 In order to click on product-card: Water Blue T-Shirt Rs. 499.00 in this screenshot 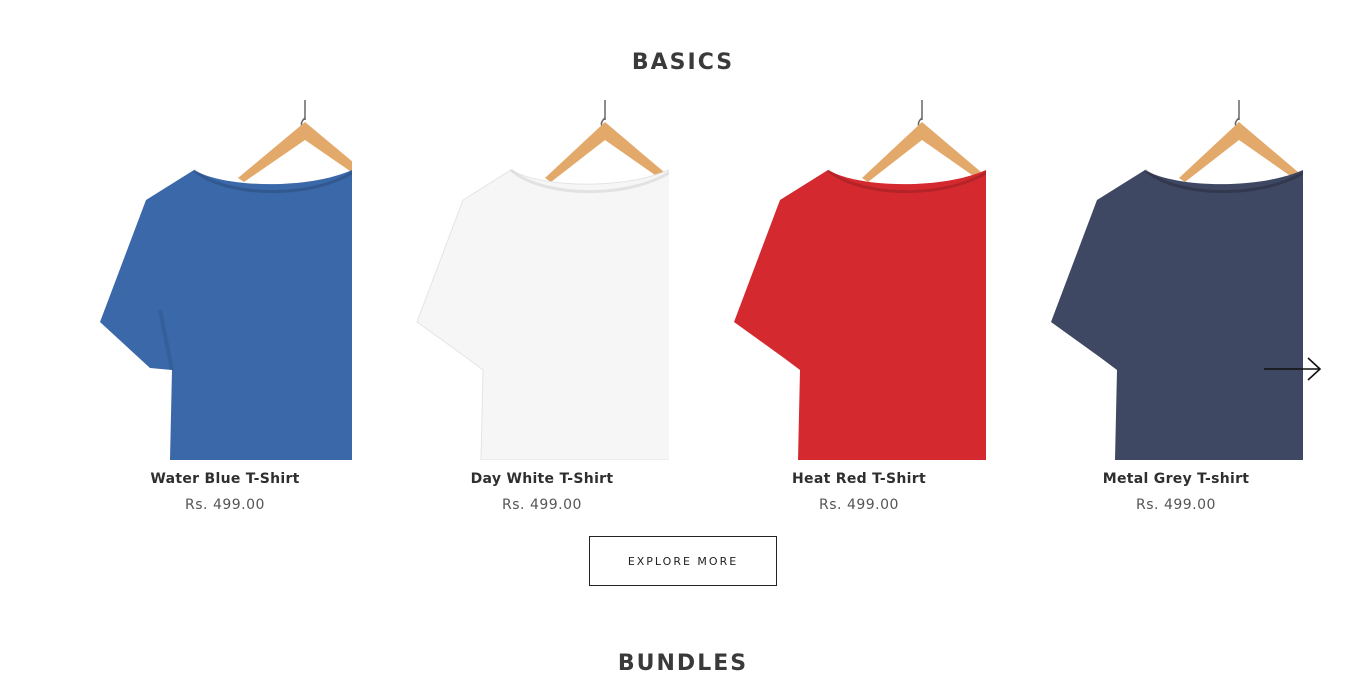, I will do `click(225, 310)`.